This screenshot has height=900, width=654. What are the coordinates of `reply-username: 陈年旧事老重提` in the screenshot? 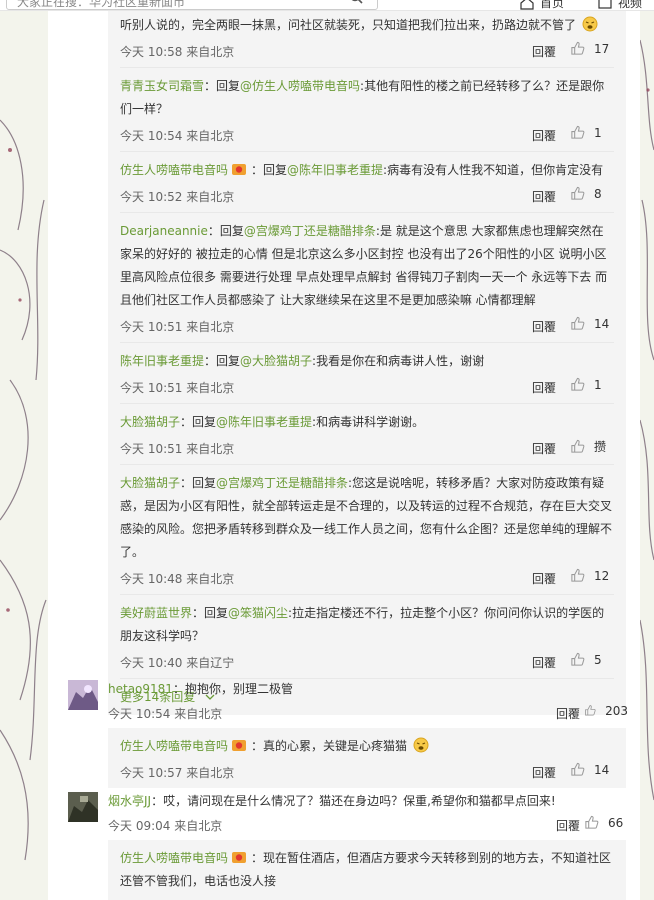 It's located at (162, 361).